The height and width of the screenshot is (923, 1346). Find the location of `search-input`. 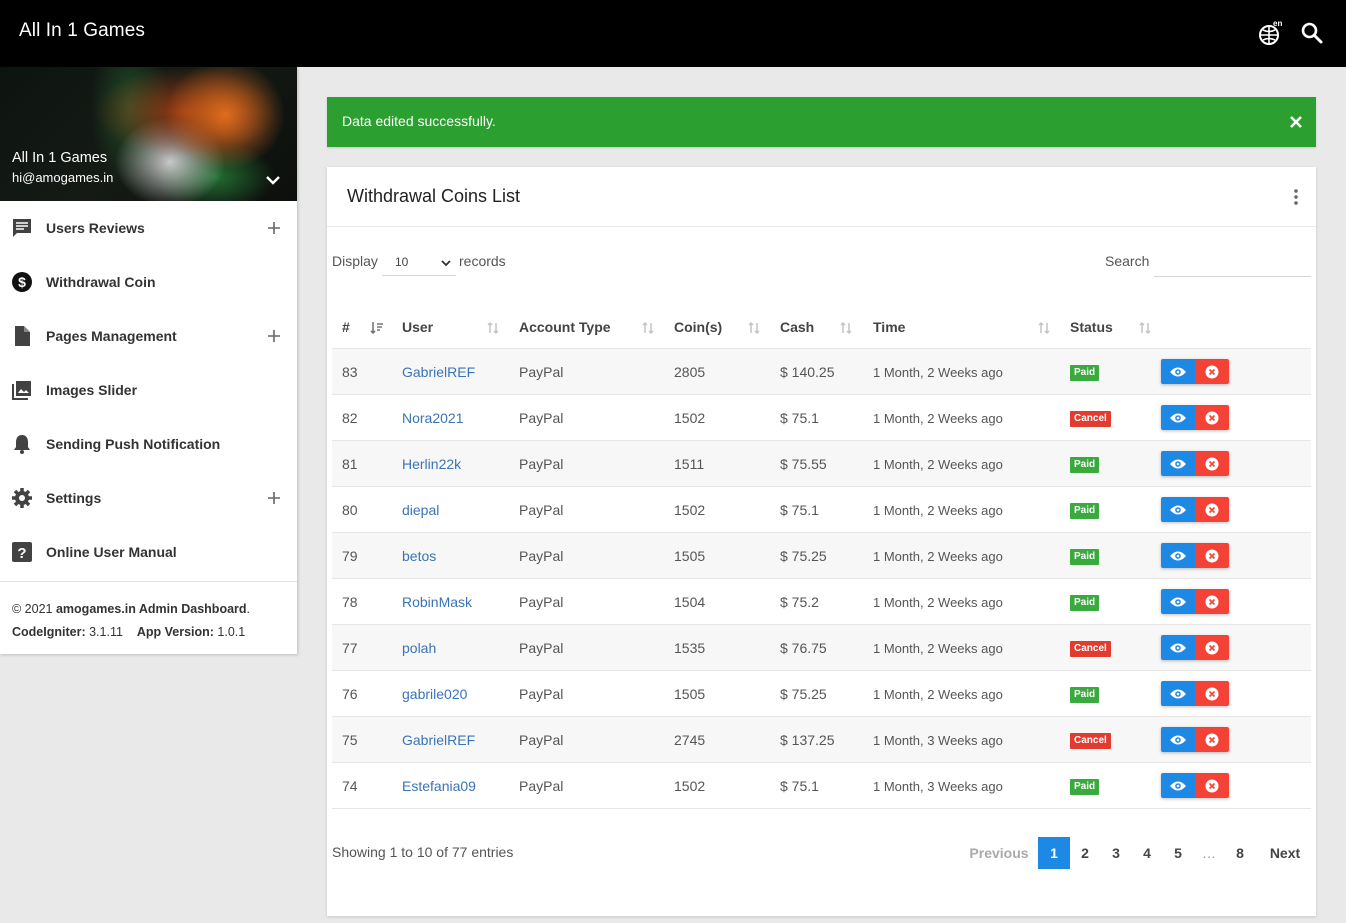

search-input is located at coordinates (1232, 263).